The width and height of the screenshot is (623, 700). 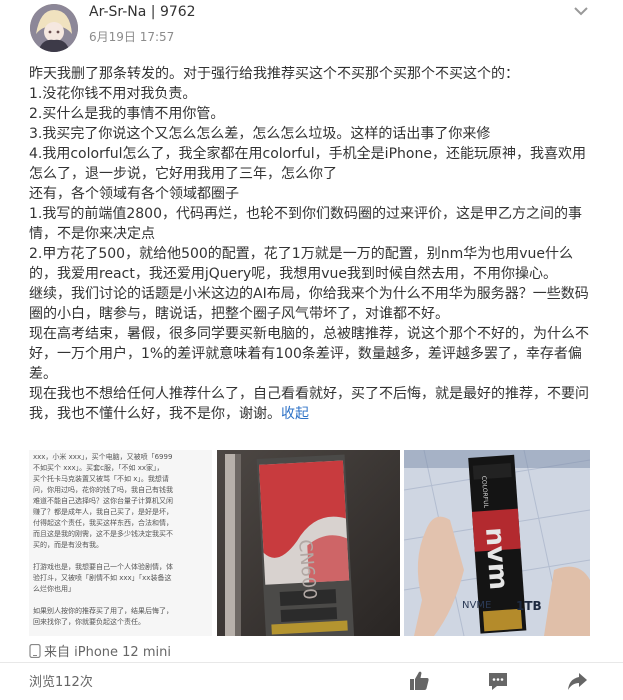 I want to click on comment-icon, so click(x=498, y=681).